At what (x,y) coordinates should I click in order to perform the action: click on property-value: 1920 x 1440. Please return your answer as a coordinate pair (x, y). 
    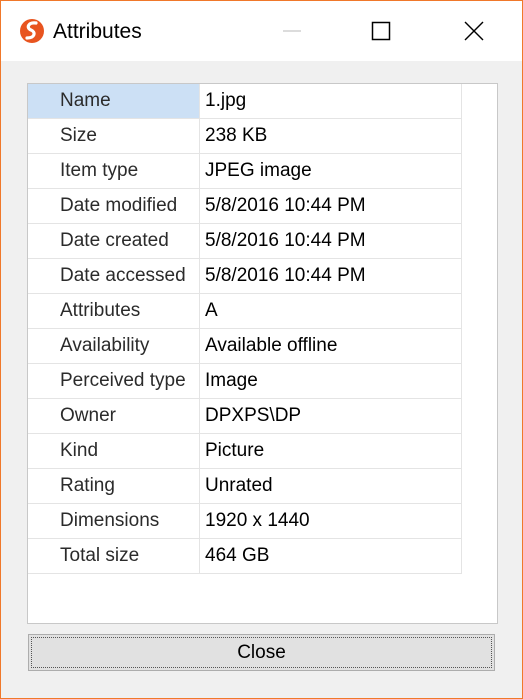
    Looking at the image, I should click on (330, 521).